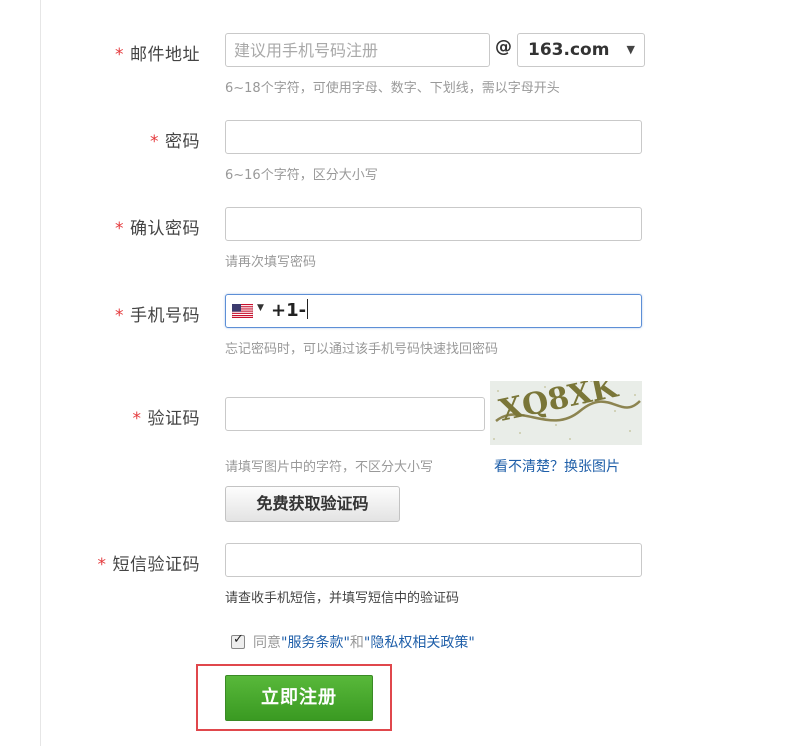  What do you see at coordinates (312, 504) in the screenshot?
I see `get-verification-code-button: 免费获取验证码` at bounding box center [312, 504].